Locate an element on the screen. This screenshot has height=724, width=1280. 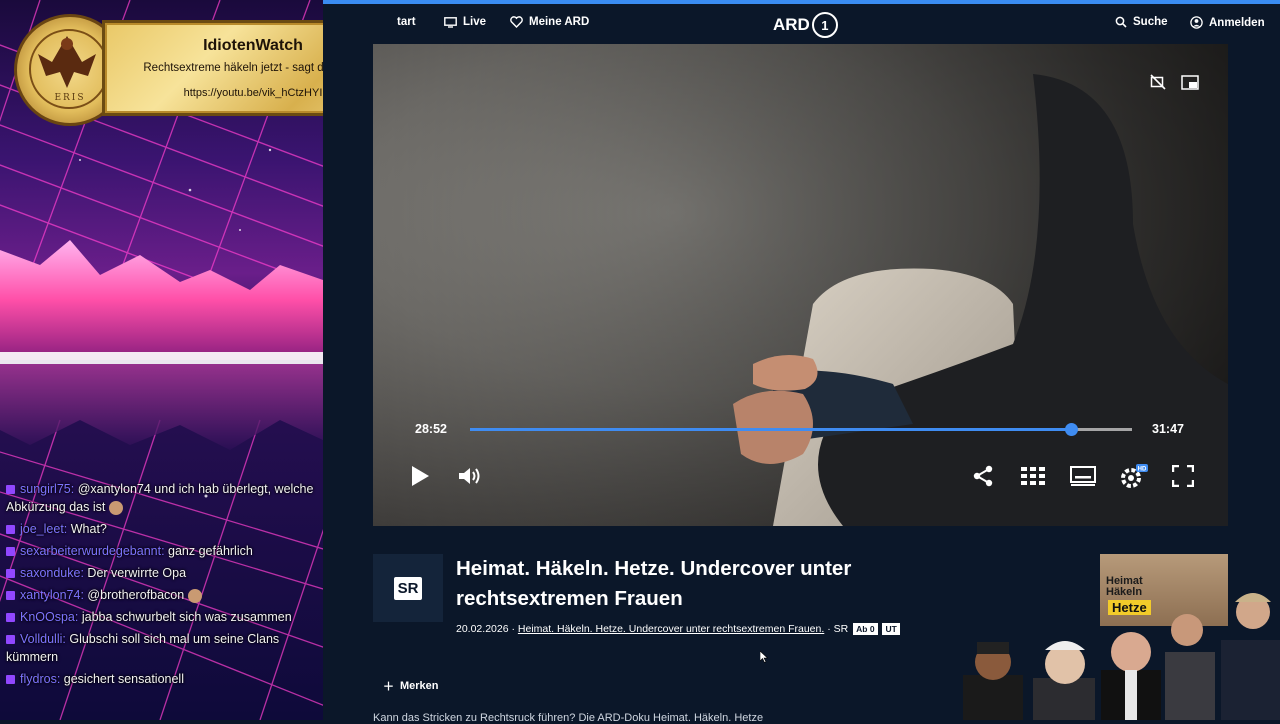
subtitles-off-icon is located at coordinates (1158, 82).